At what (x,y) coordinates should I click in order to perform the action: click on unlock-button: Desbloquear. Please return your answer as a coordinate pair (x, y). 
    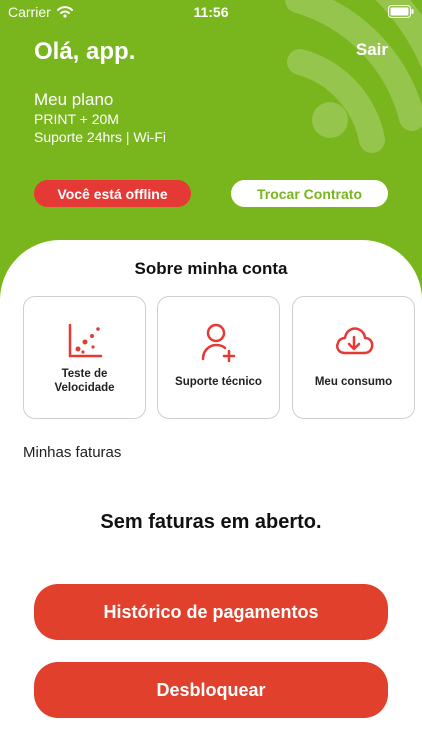
    Looking at the image, I should click on (211, 690).